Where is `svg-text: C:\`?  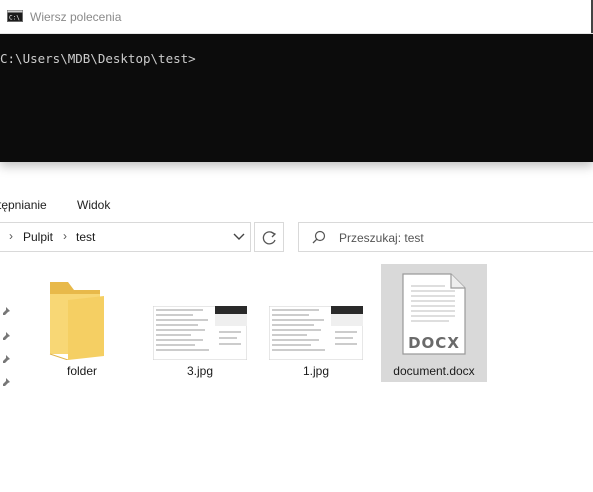 svg-text: C:\ is located at coordinates (14, 18).